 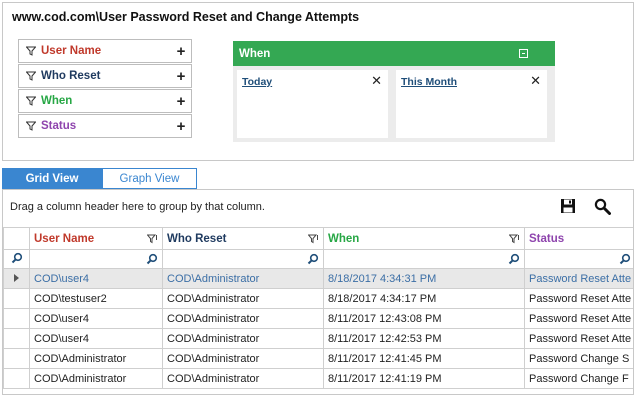 What do you see at coordinates (578, 358) in the screenshot?
I see `status-cell: Password Change S` at bounding box center [578, 358].